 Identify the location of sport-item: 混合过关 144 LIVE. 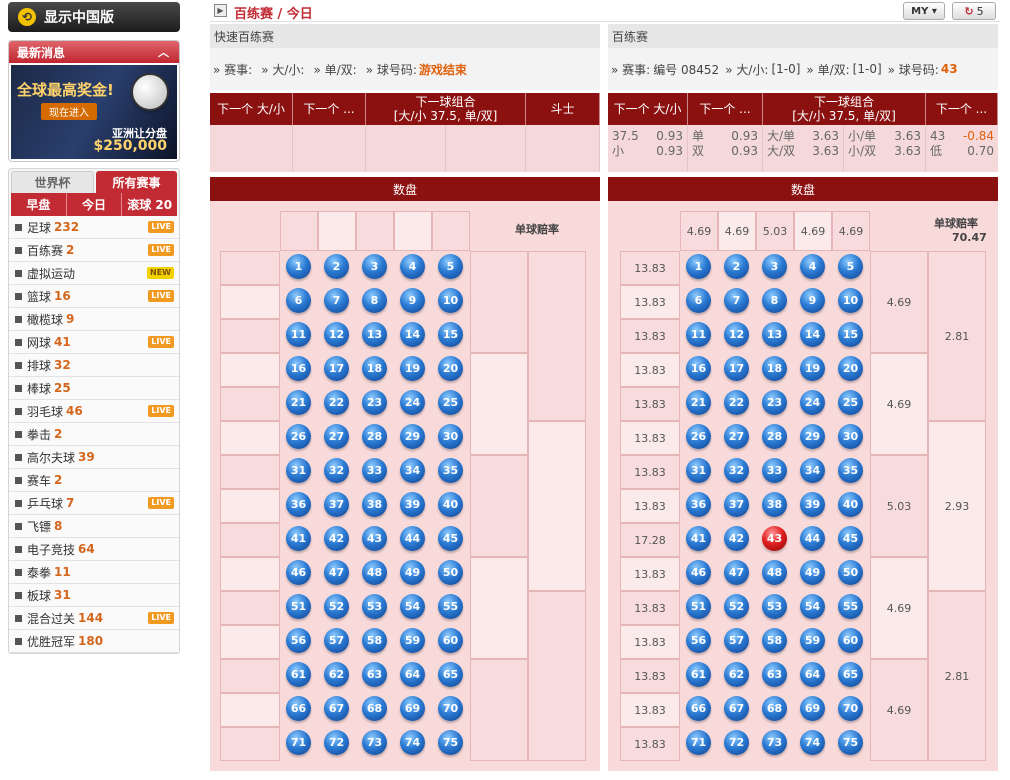
(94, 618).